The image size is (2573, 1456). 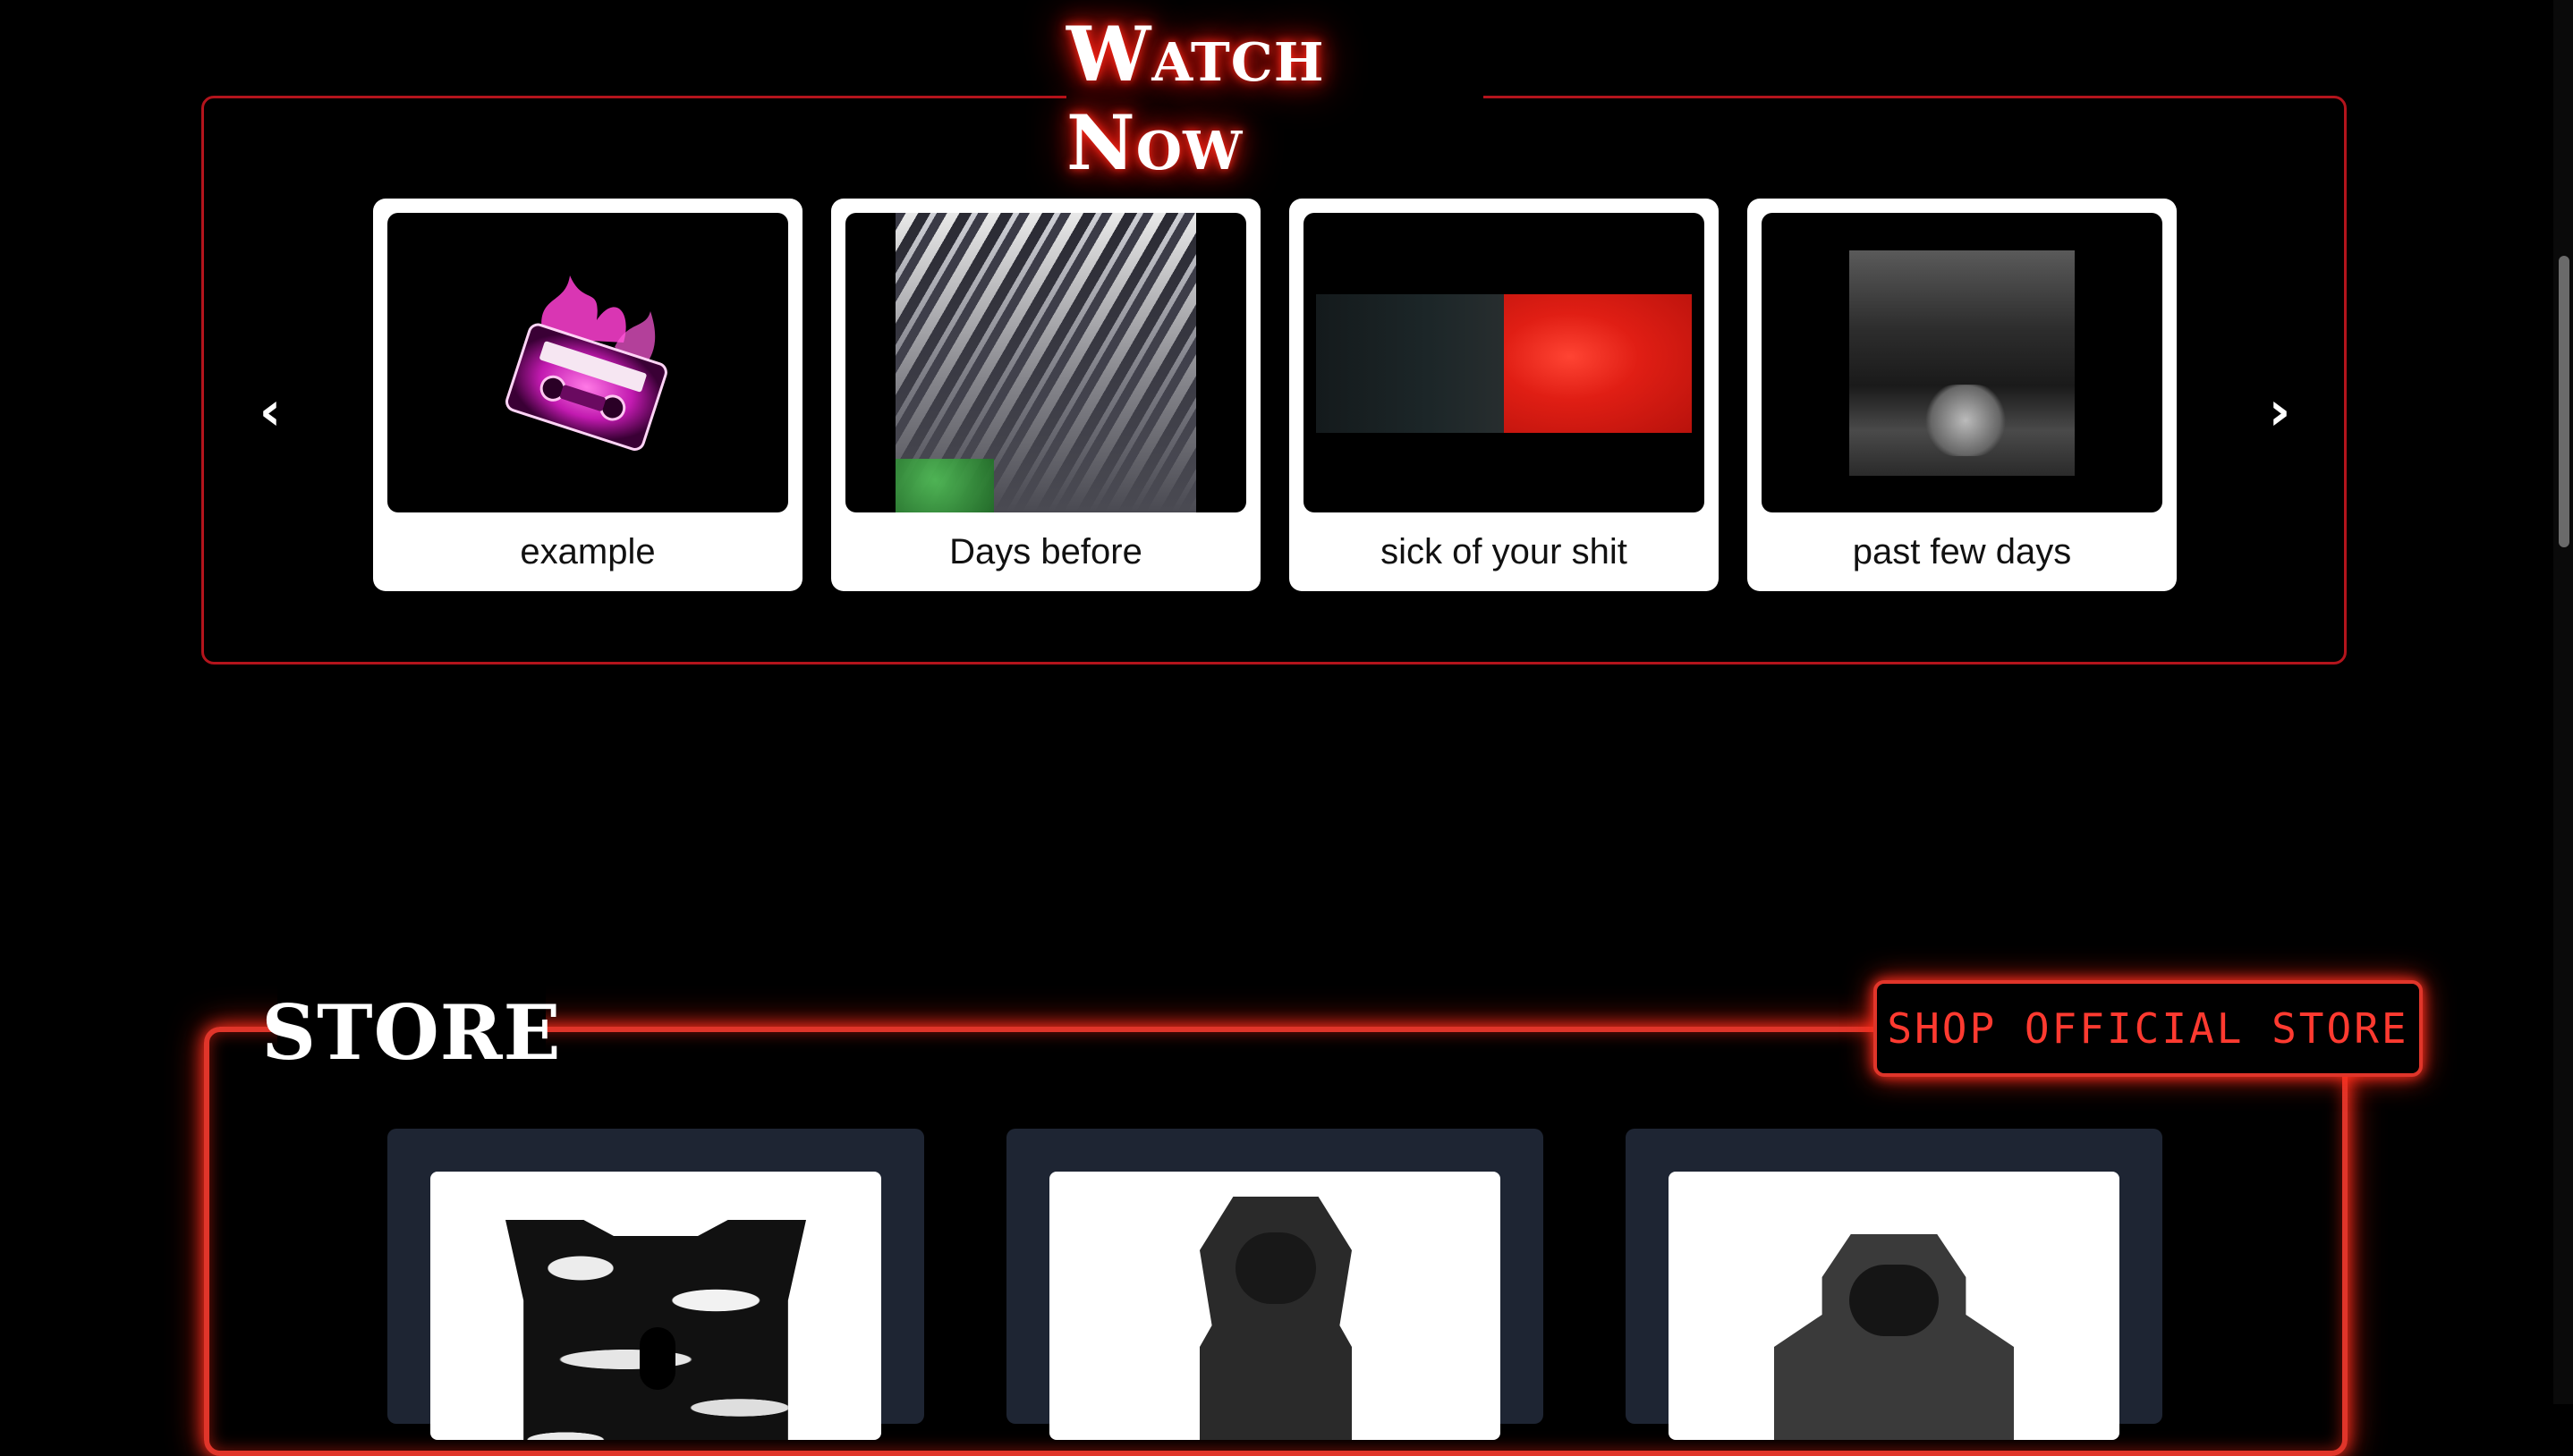 I want to click on forest-figure-image, so click(x=1962, y=363).